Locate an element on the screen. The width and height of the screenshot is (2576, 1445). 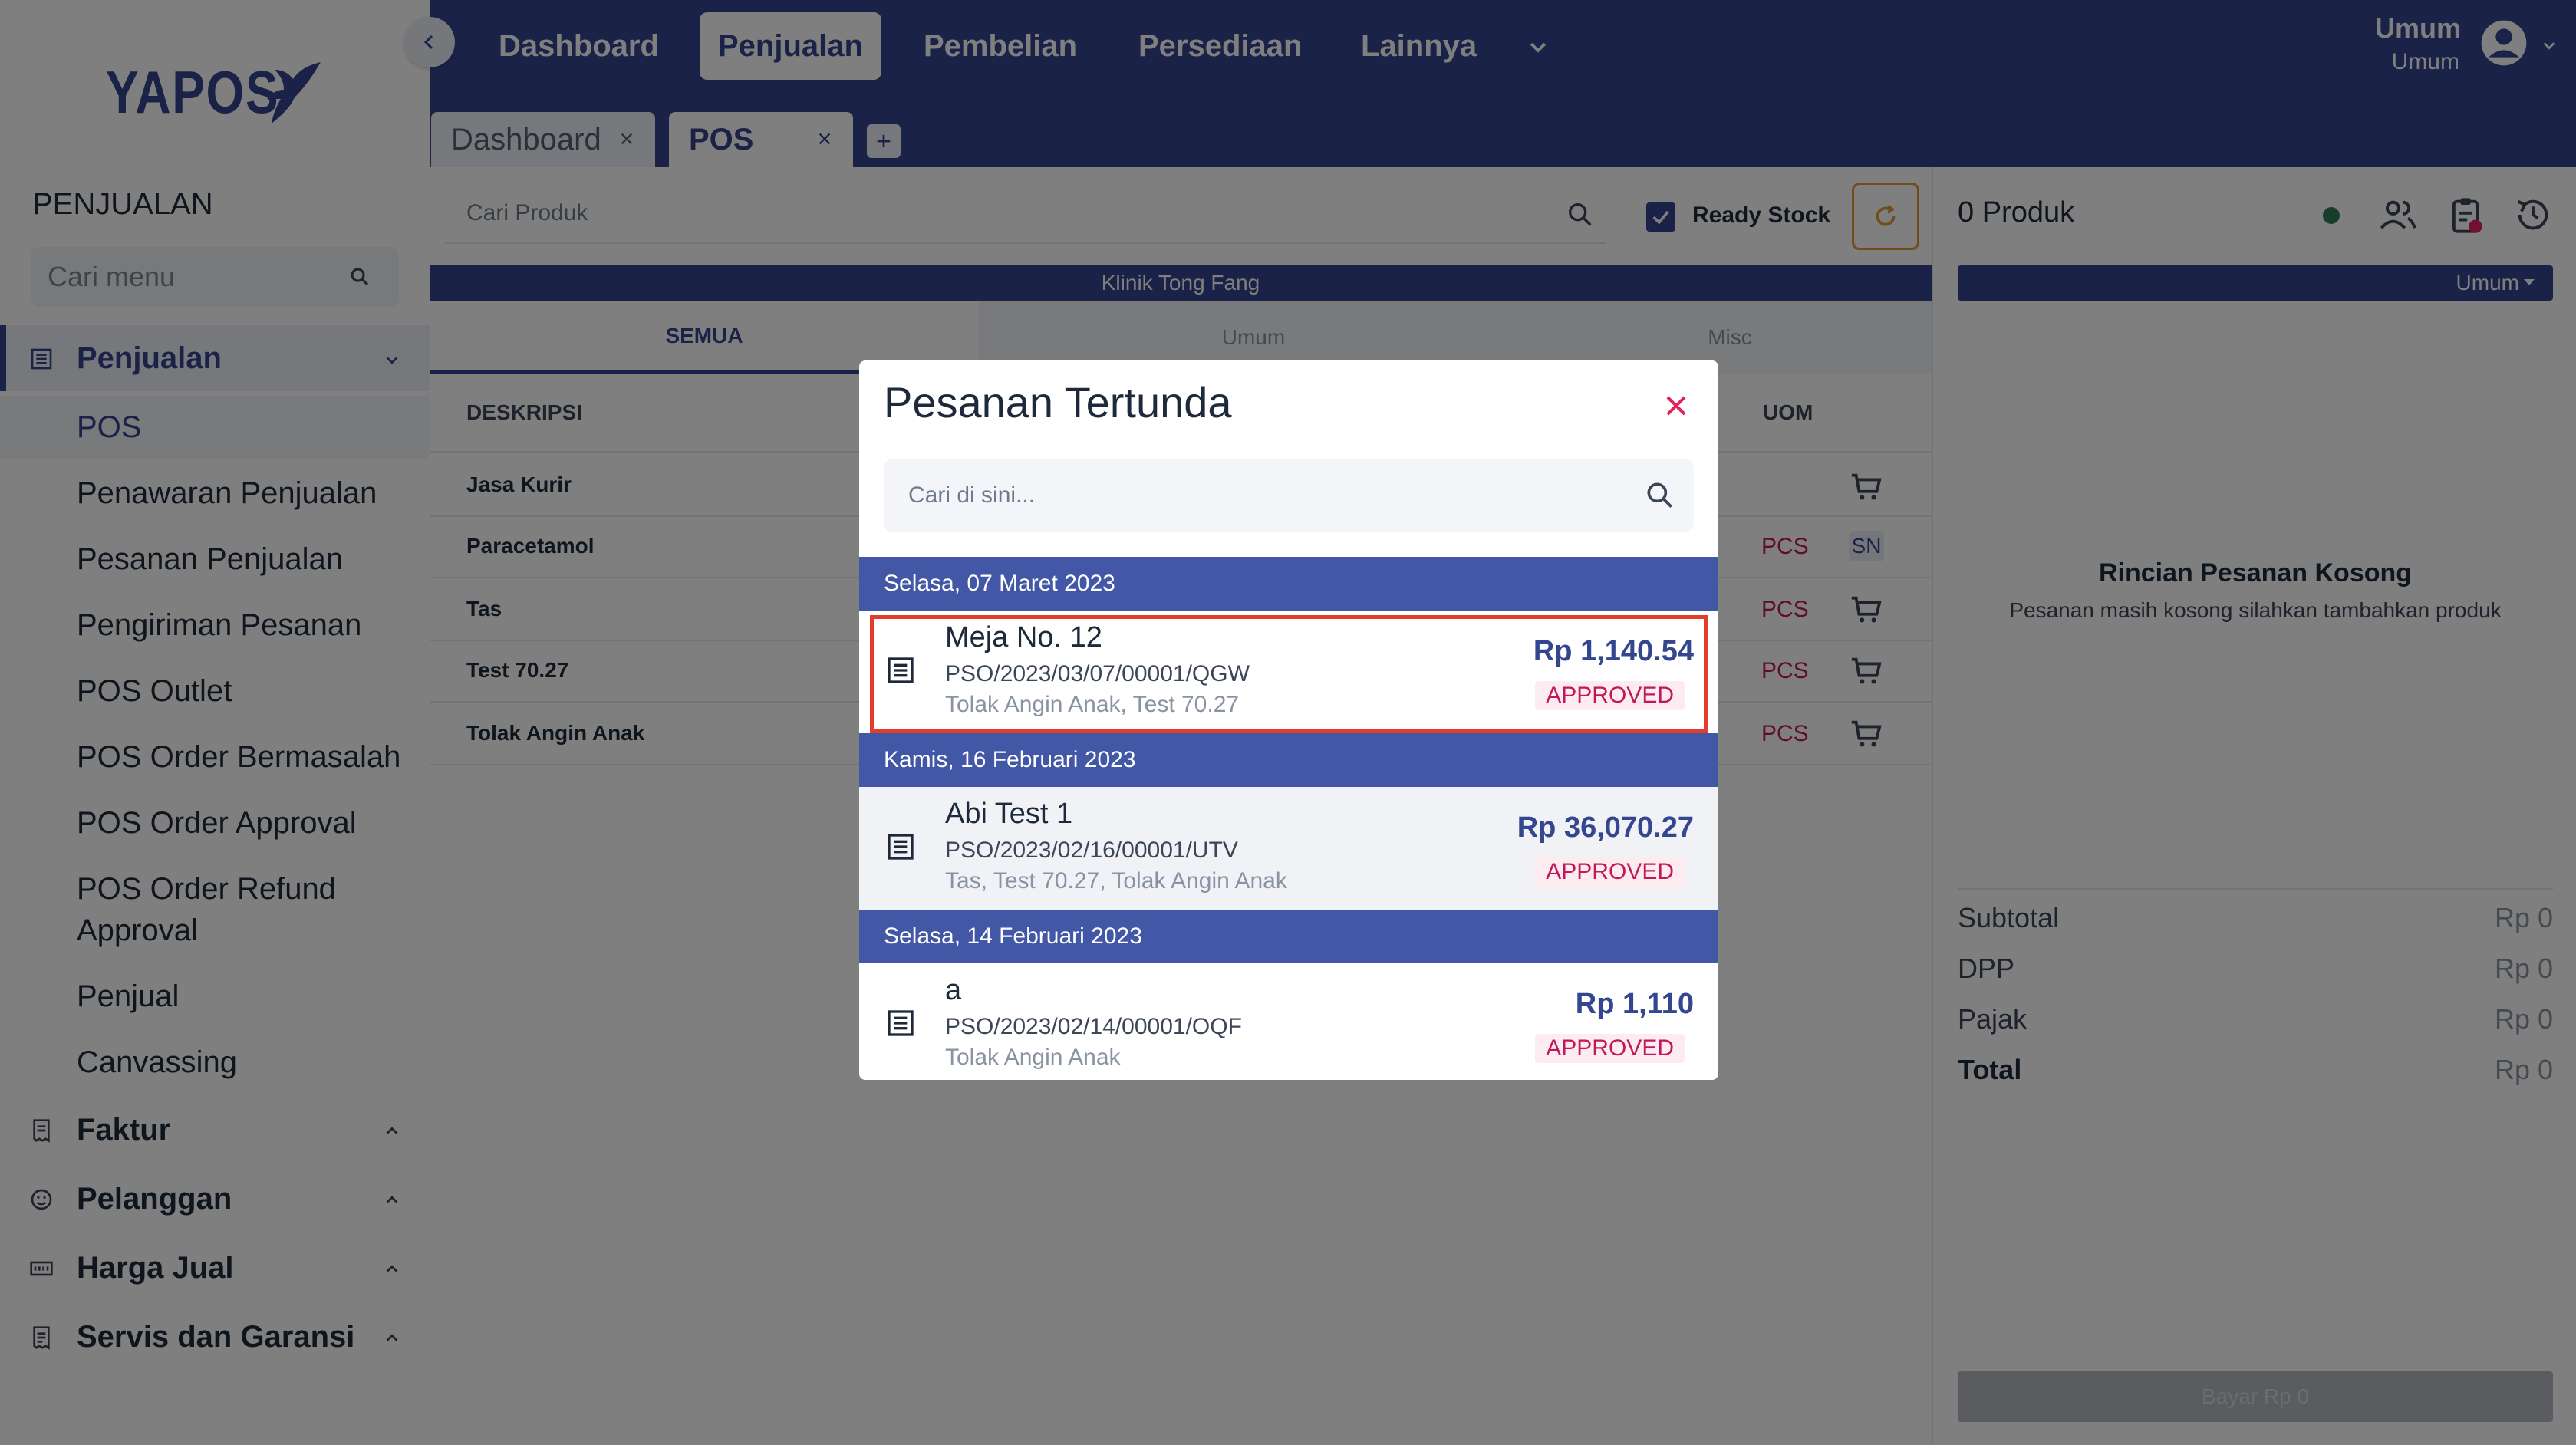
order-items: Tolak Angin Anak, Test 70.27 is located at coordinates (1092, 704).